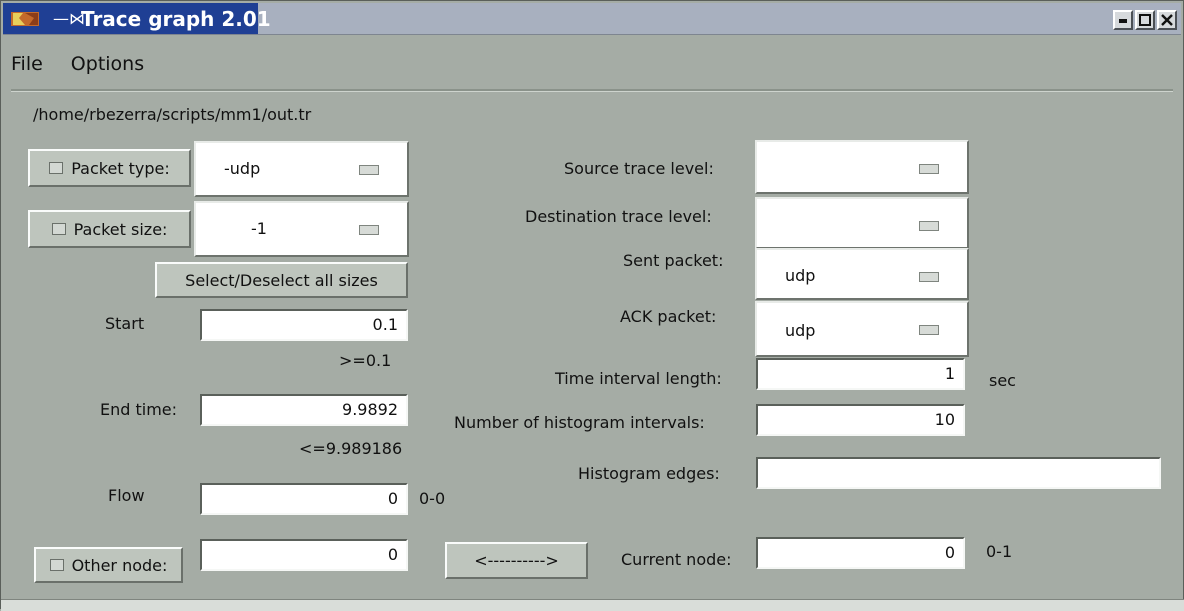  I want to click on histogram-edges-label: Histogram edges:, so click(649, 473).